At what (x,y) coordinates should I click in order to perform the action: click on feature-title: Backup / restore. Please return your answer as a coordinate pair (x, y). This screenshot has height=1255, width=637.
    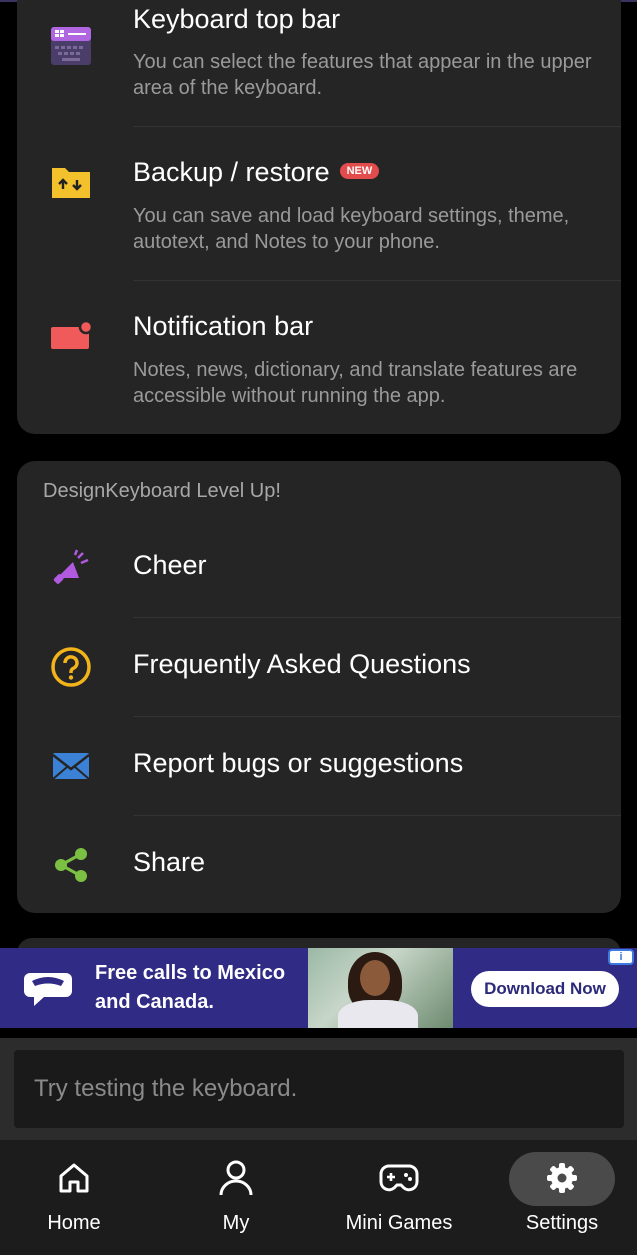
    Looking at the image, I should click on (231, 172).